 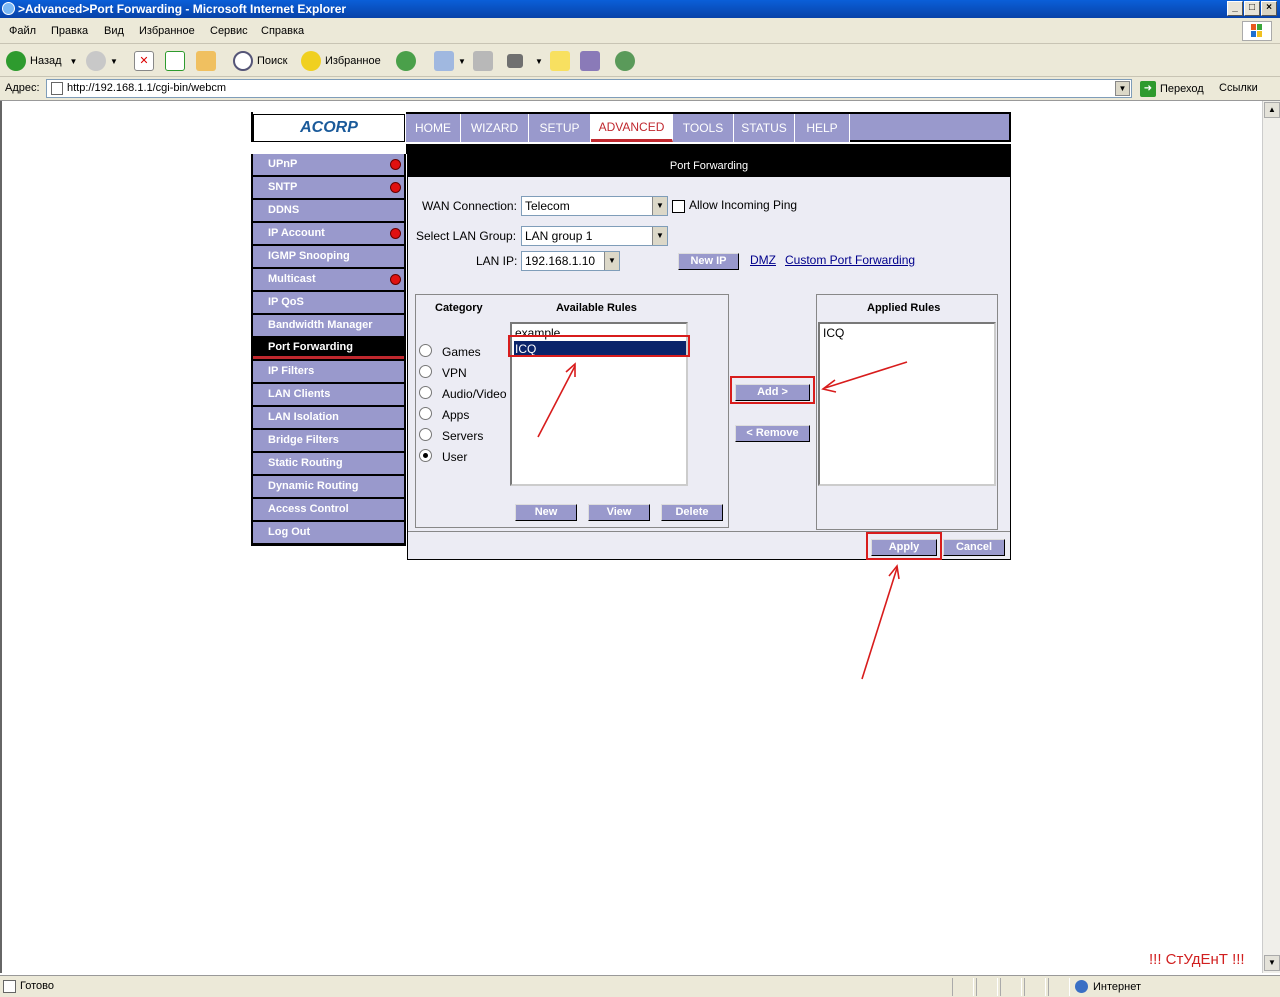 I want to click on menu-file: Файл, so click(x=22, y=31).